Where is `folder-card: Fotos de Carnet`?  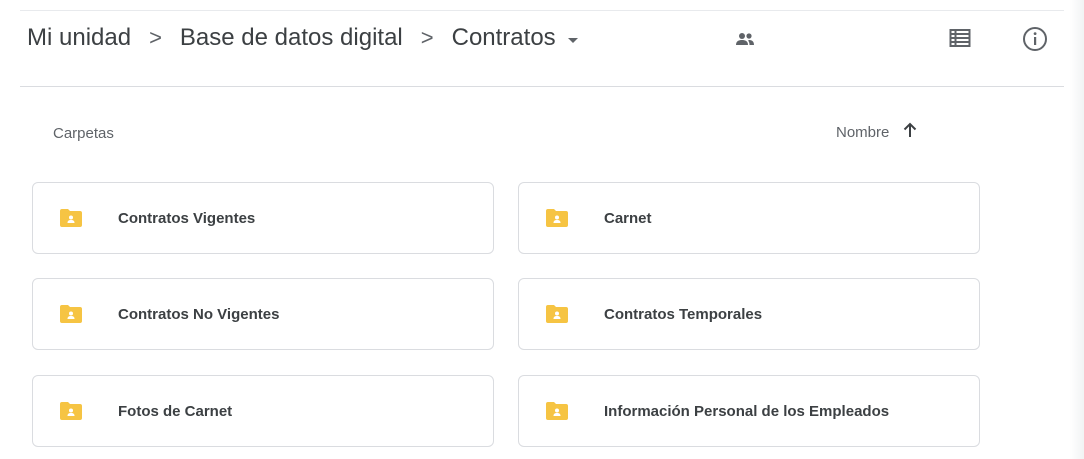
folder-card: Fotos de Carnet is located at coordinates (263, 411).